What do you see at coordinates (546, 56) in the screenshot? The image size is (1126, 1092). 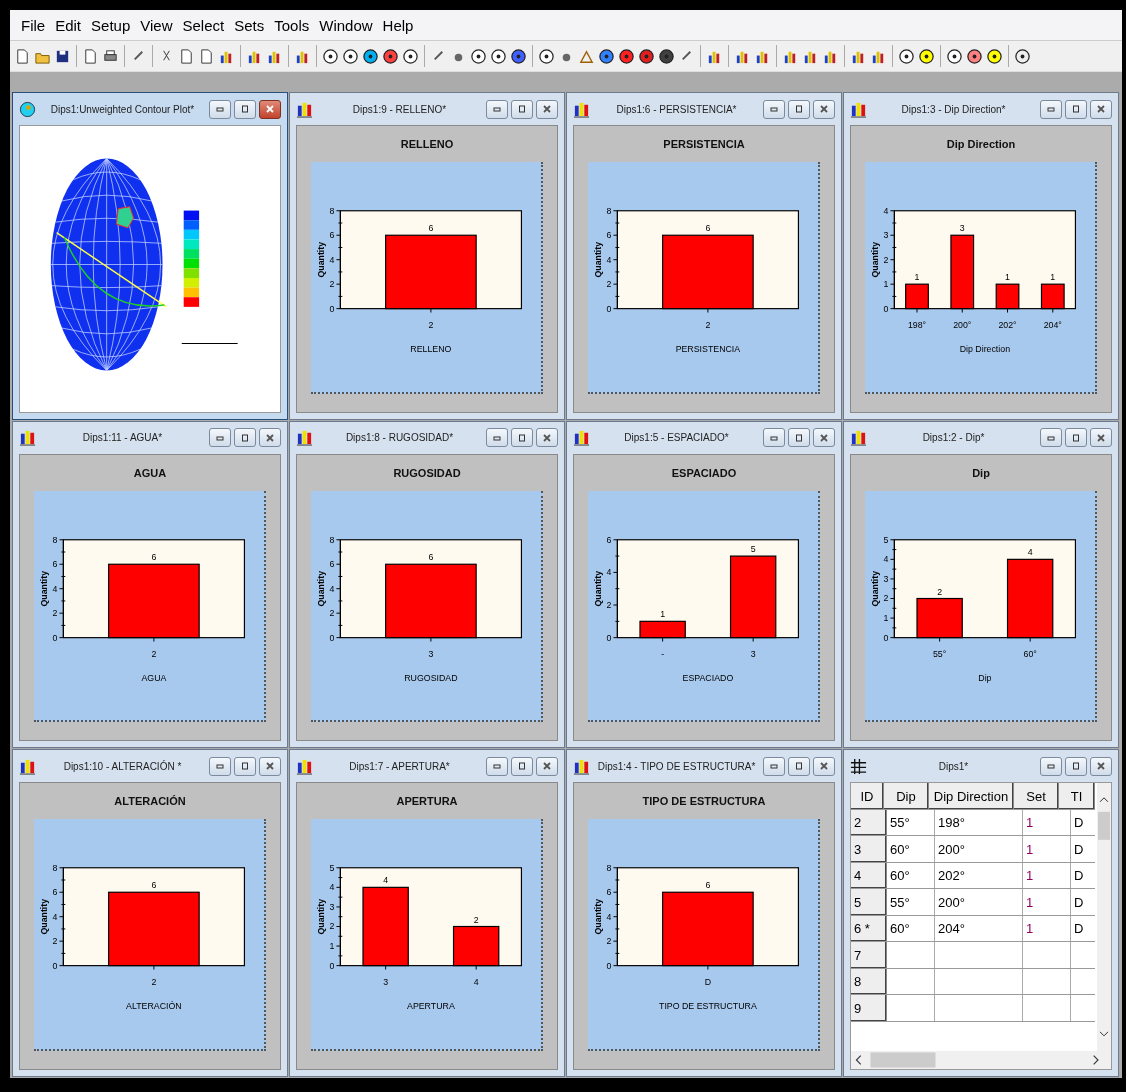 I see `circle-icon` at bounding box center [546, 56].